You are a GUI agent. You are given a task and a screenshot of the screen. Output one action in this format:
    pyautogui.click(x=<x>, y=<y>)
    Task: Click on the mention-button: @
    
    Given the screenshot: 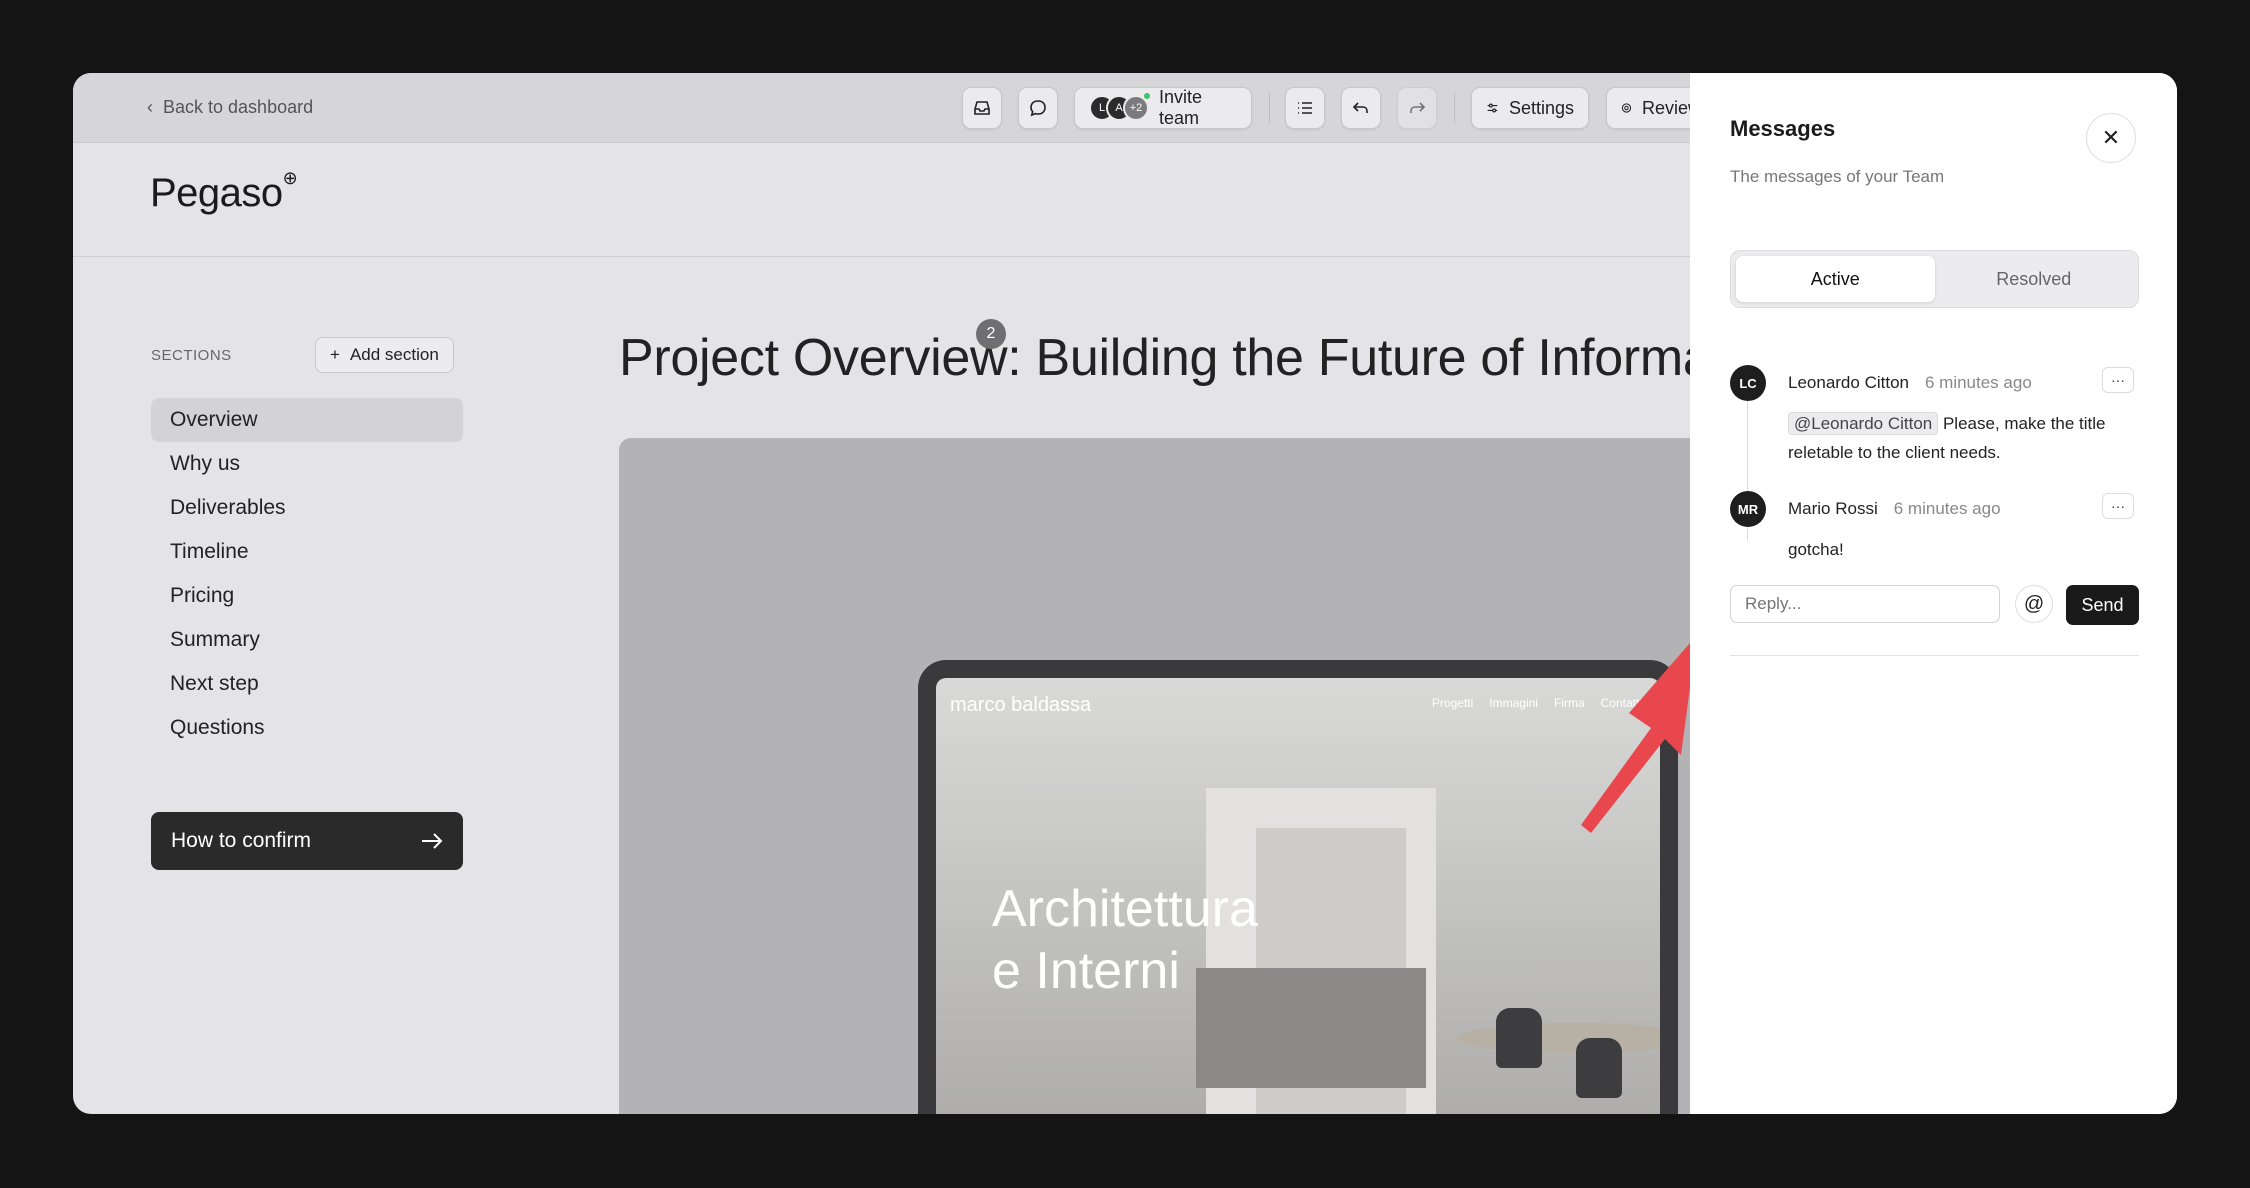 What is the action you would take?
    pyautogui.click(x=2034, y=604)
    